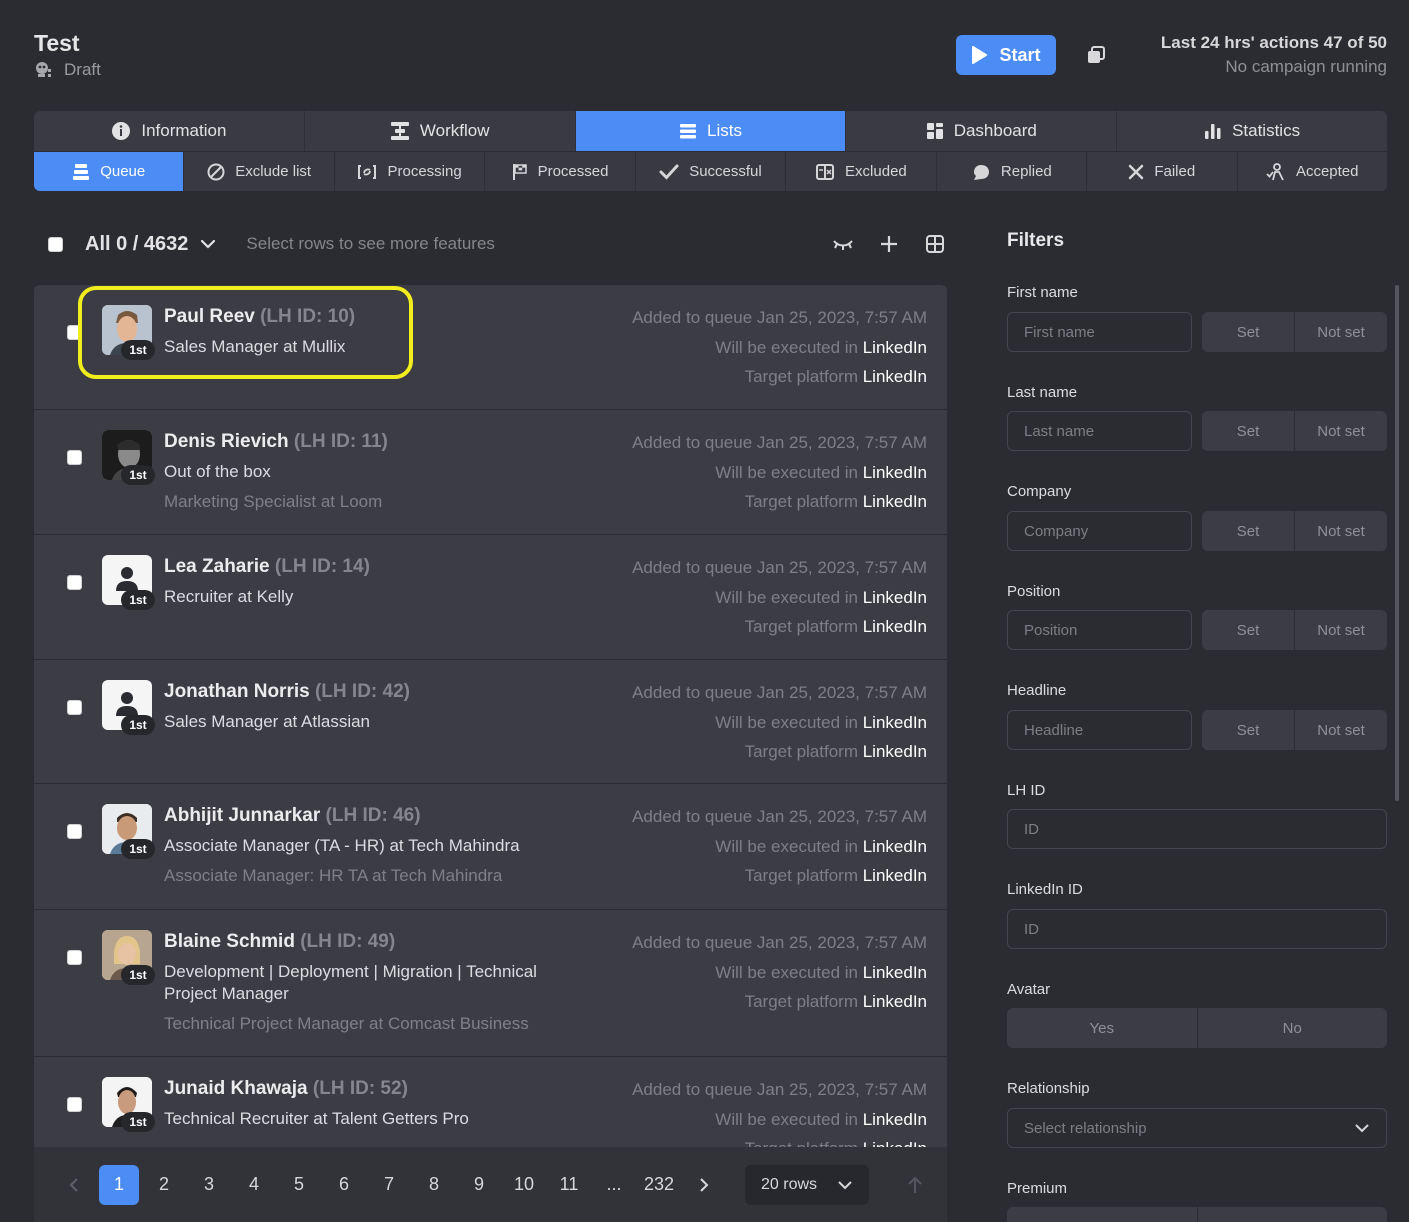 Image resolution: width=1409 pixels, height=1222 pixels. I want to click on tab-workflow: Workflow, so click(440, 131).